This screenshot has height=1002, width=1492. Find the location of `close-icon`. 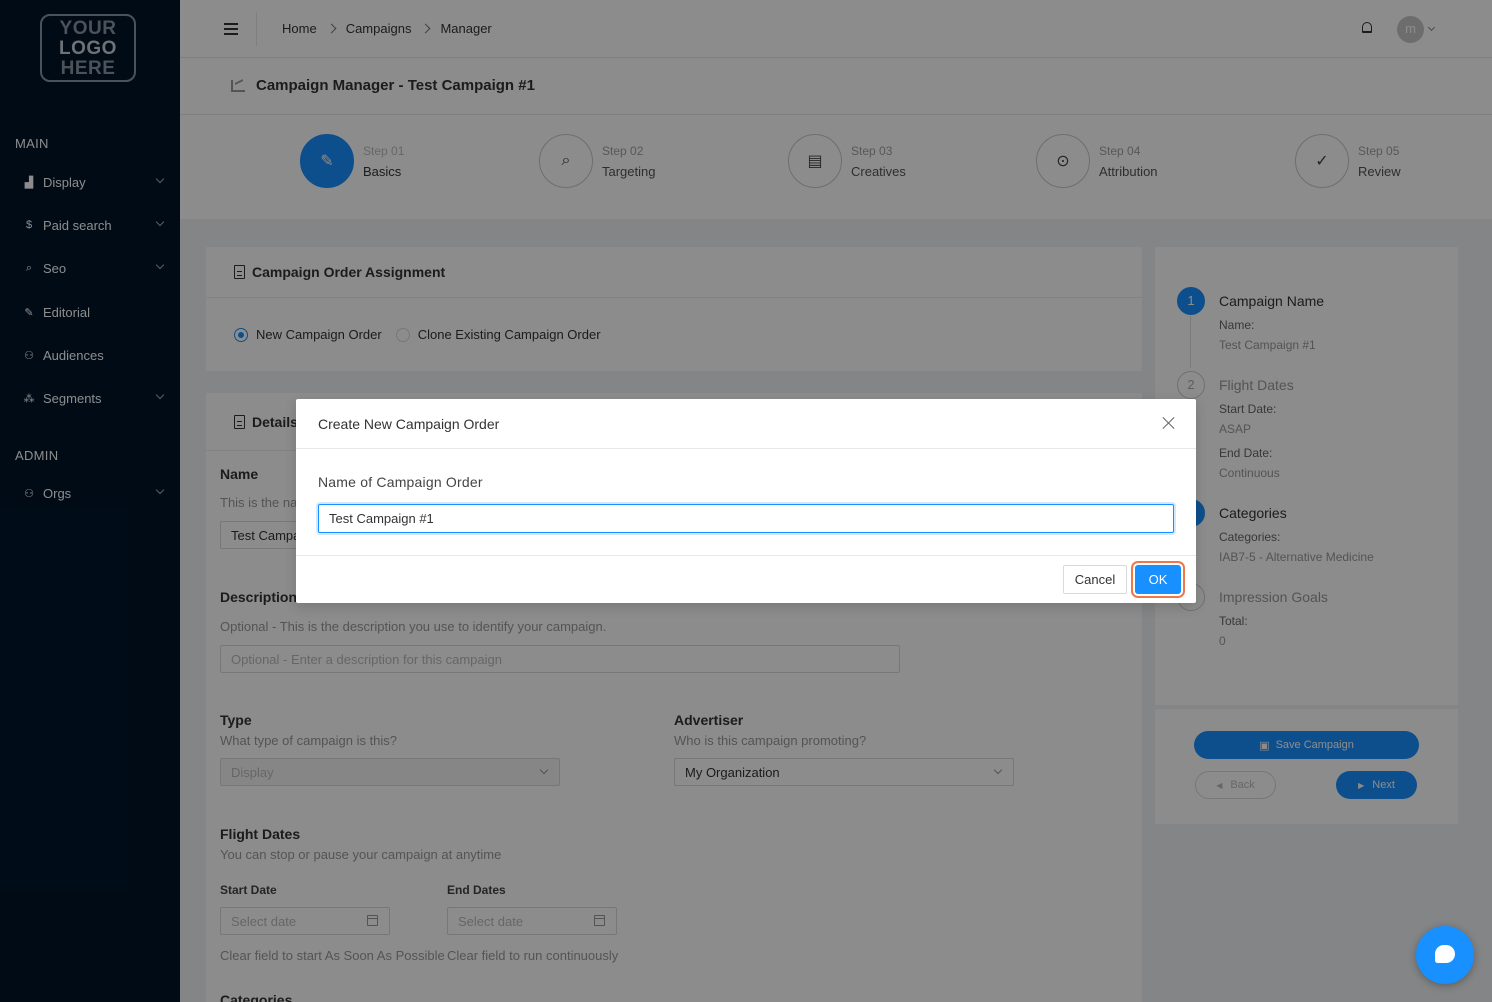

close-icon is located at coordinates (1169, 423).